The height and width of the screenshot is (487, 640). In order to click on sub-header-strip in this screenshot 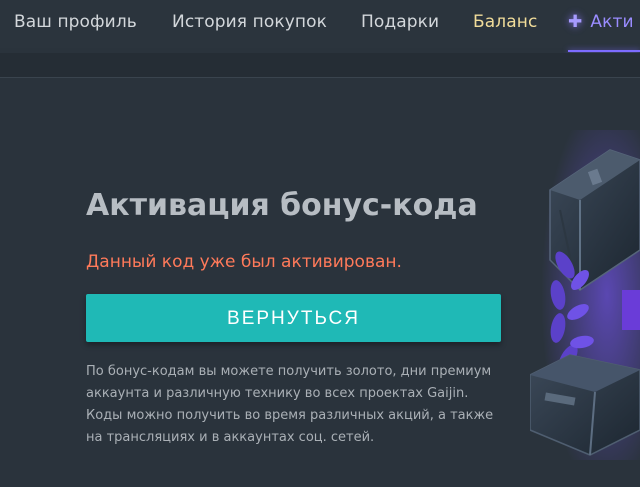, I will do `click(320, 65)`.